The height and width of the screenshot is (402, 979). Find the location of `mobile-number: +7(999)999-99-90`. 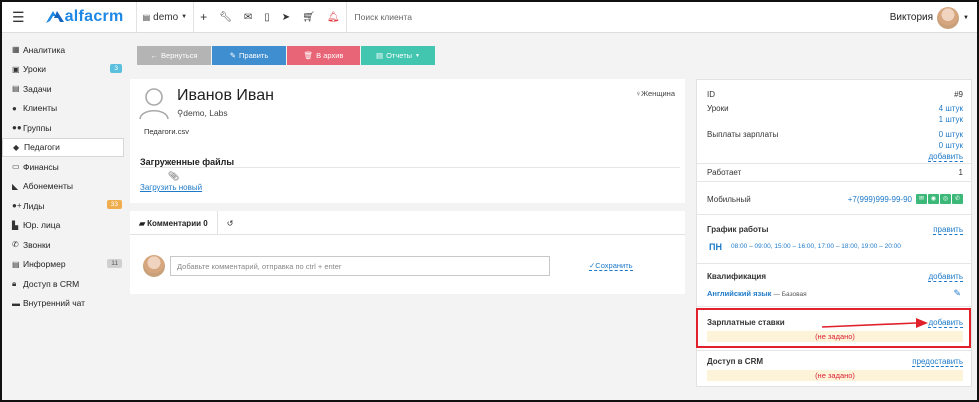

mobile-number: +7(999)999-99-90 is located at coordinates (880, 199).